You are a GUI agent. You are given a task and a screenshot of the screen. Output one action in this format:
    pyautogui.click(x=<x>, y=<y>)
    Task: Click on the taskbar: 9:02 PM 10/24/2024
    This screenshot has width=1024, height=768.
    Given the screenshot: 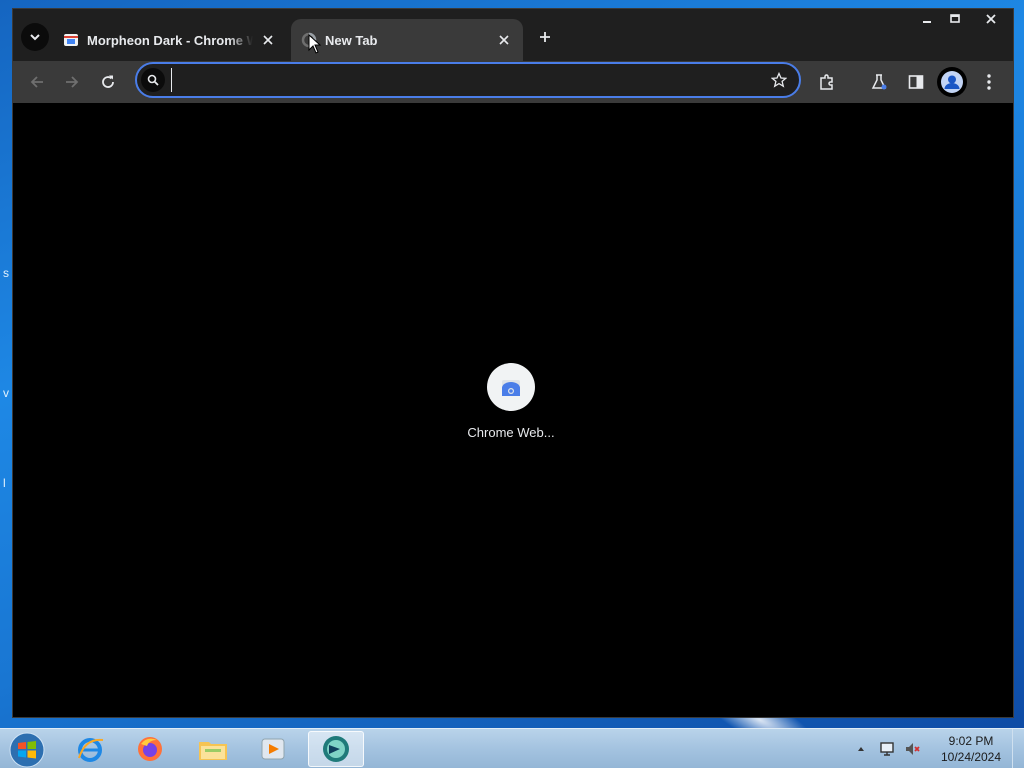 What is the action you would take?
    pyautogui.click(x=512, y=748)
    